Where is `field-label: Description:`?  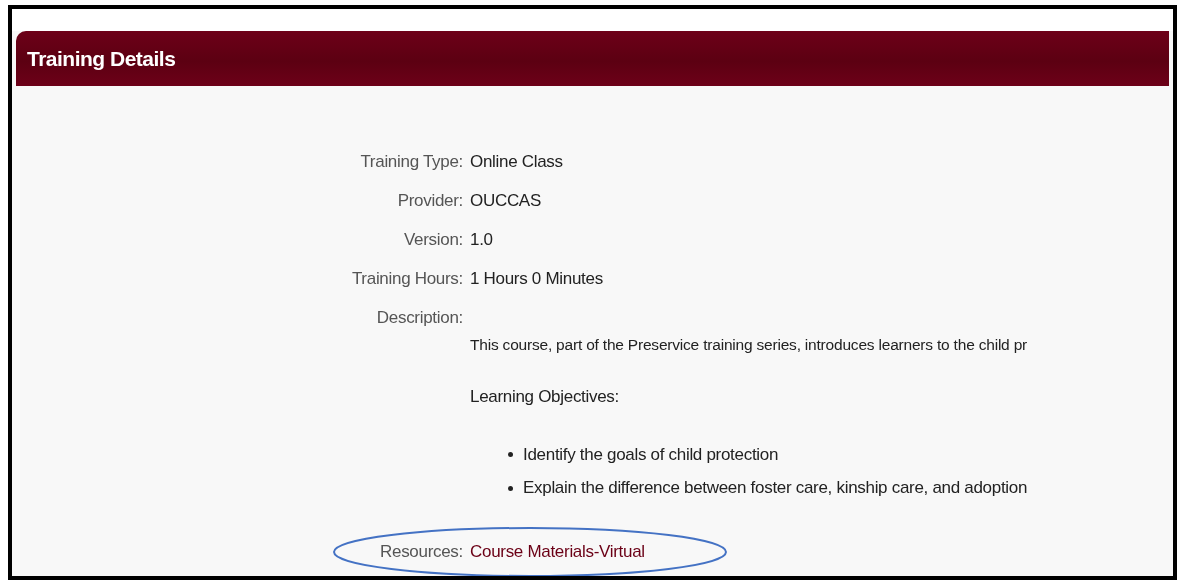 field-label: Description: is located at coordinates (419, 318).